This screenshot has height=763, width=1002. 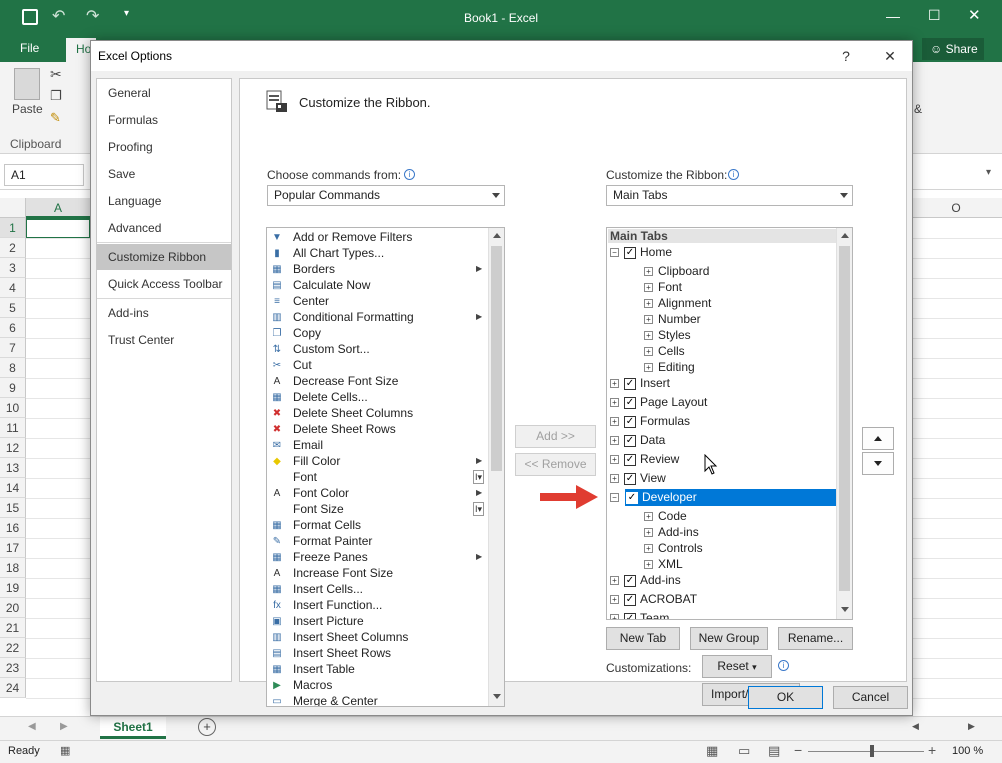 What do you see at coordinates (58, 208) in the screenshot?
I see `column-header-a: A` at bounding box center [58, 208].